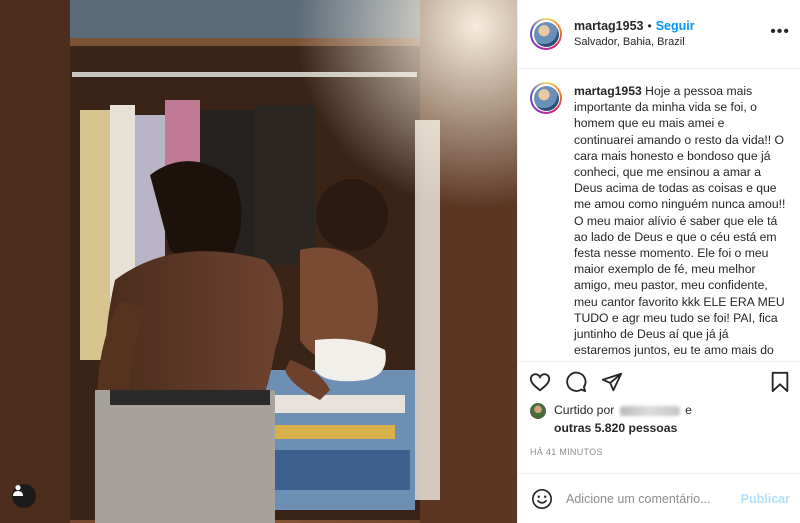 This screenshot has width=800, height=523. Describe the element at coordinates (675, 26) in the screenshot. I see `follow-button: Seguir` at that location.